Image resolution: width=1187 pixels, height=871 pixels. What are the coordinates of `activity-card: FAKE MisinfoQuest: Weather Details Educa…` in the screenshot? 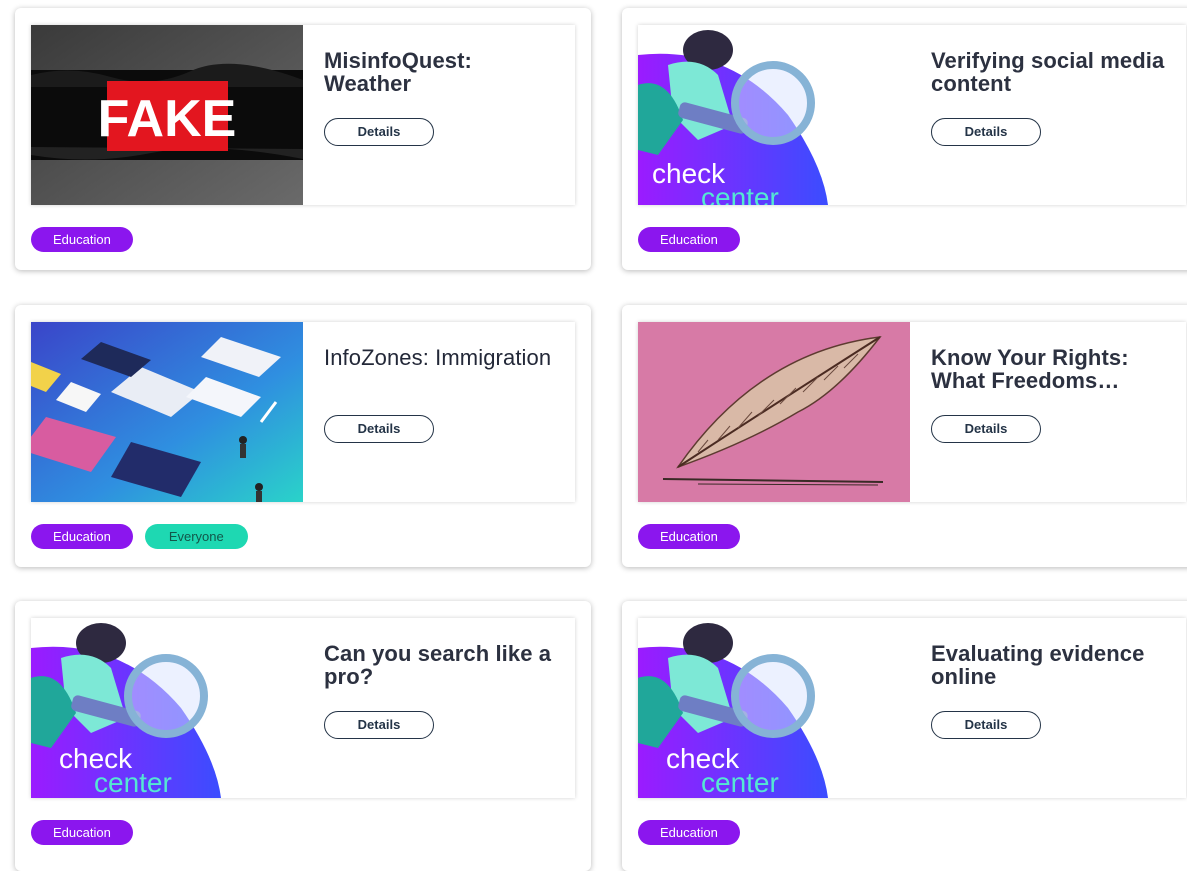 It's located at (303, 139).